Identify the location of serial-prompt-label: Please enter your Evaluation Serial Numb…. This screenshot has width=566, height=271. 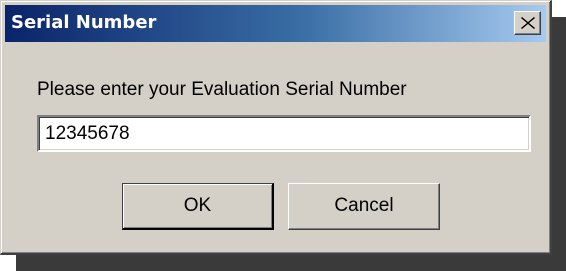
(222, 89).